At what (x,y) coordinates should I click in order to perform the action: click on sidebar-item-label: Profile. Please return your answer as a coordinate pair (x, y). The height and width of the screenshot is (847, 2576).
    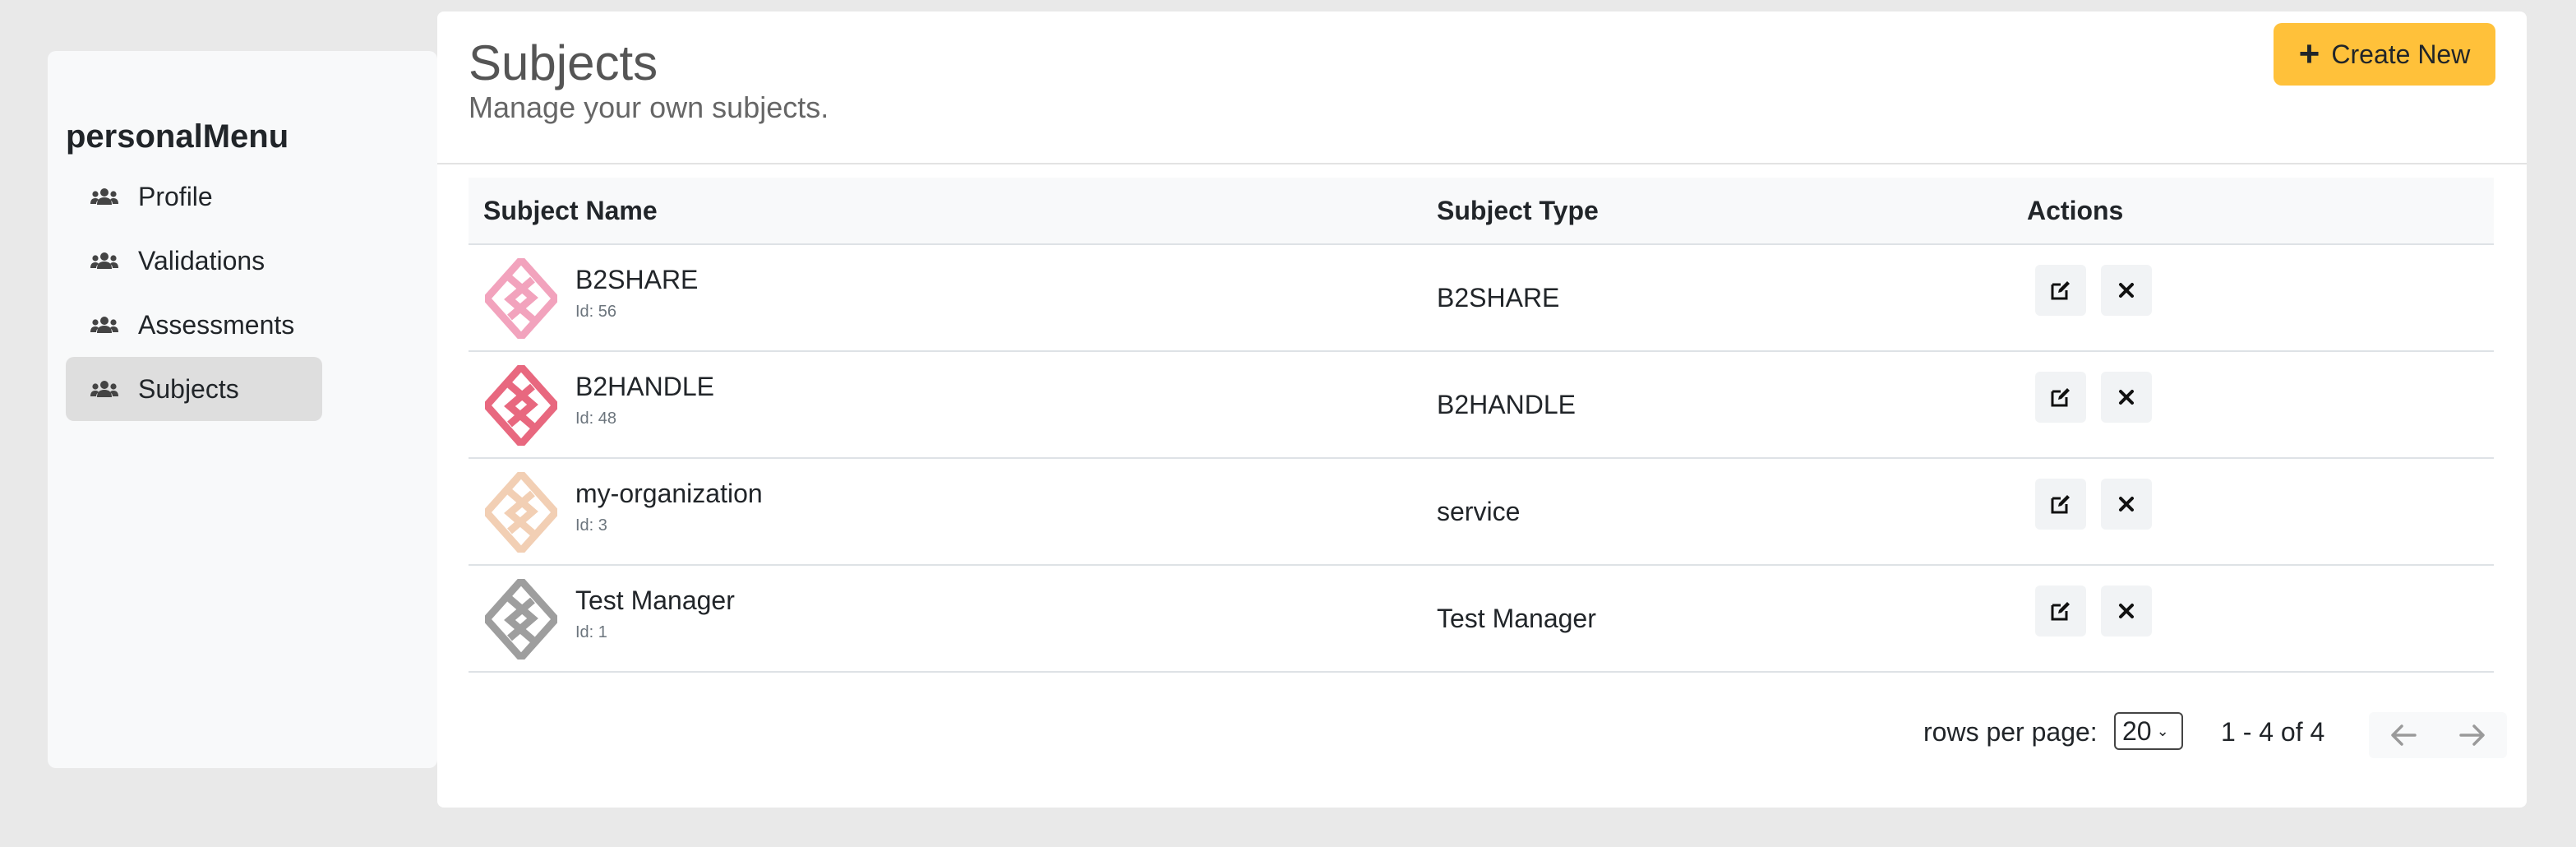
    Looking at the image, I should click on (176, 196).